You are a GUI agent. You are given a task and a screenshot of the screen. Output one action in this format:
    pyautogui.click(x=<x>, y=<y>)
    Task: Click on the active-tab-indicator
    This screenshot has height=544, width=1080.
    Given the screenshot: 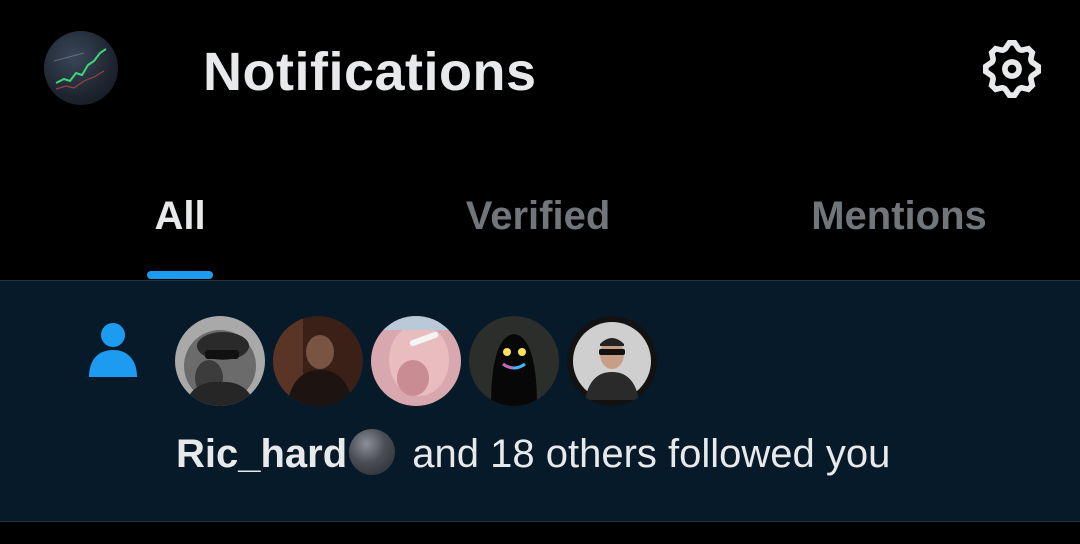 What is the action you would take?
    pyautogui.click(x=180, y=275)
    